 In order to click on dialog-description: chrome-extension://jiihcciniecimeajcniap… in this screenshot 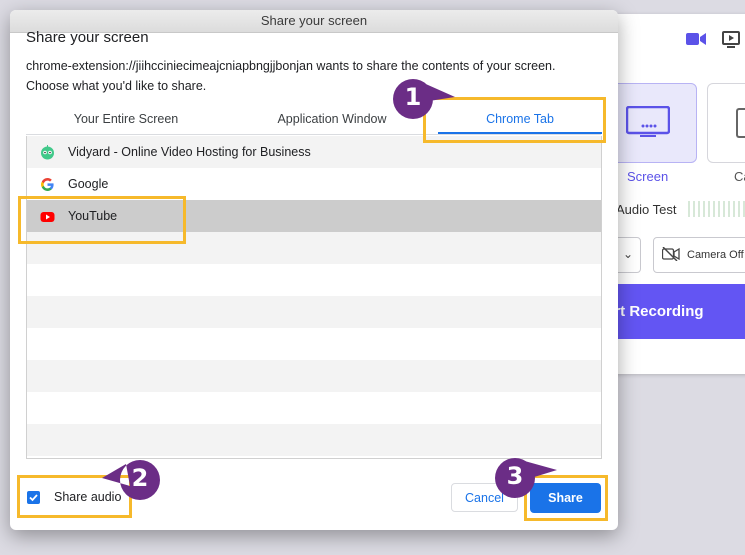, I will do `click(291, 66)`.